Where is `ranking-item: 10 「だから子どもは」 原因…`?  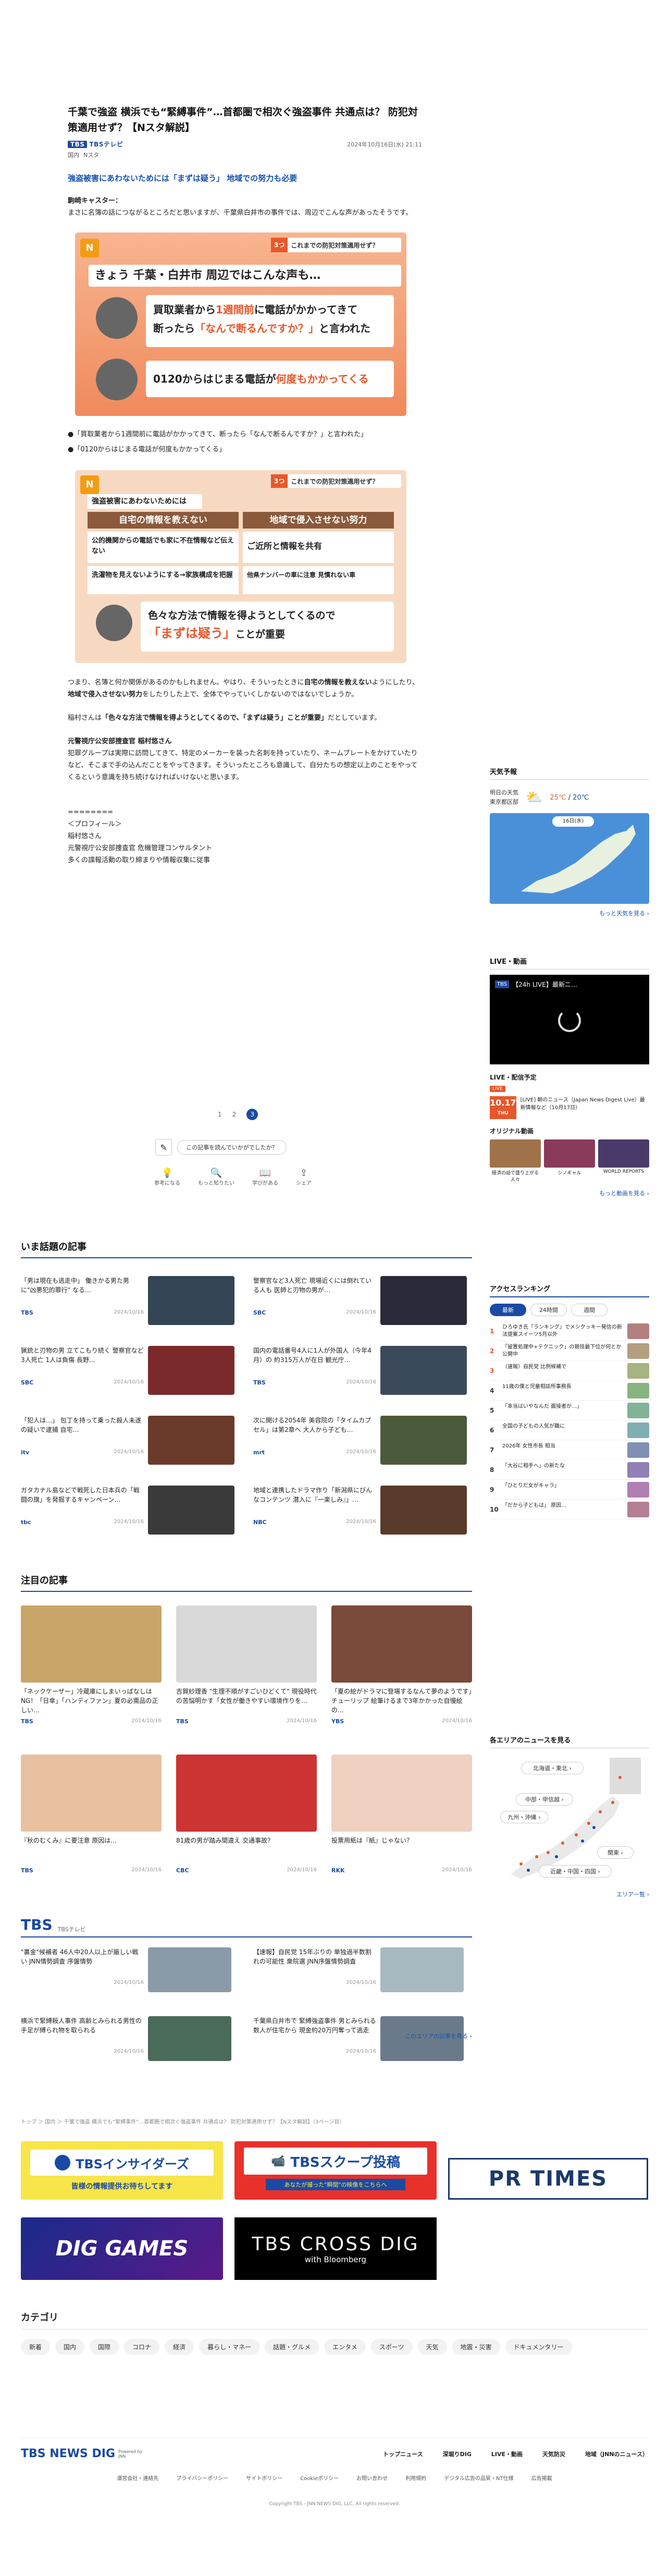 ranking-item: 10 「だから子どもは」 原因… is located at coordinates (569, 1509).